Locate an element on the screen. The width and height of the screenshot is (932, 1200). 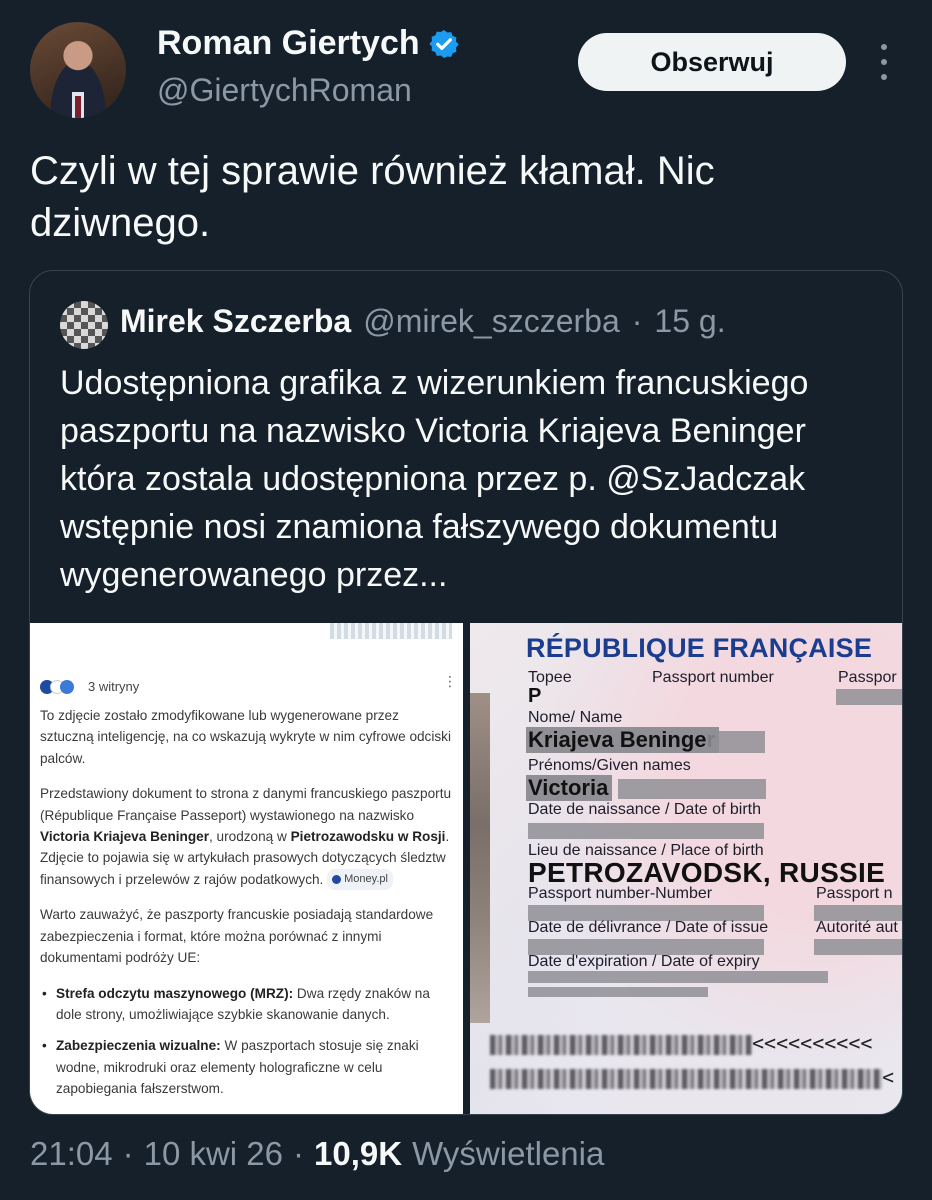
bullet-title: Zabezpieczenia wizualne: is located at coordinates (138, 1046).